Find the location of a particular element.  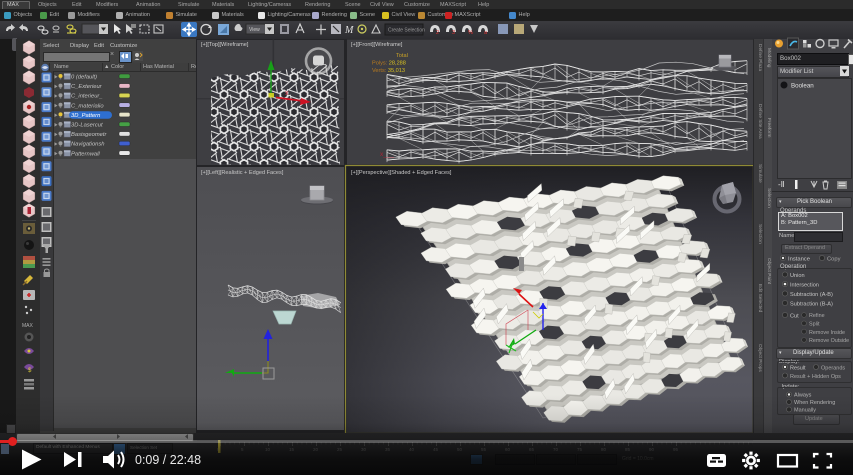

svg-text: Boolean is located at coordinates (802, 85).